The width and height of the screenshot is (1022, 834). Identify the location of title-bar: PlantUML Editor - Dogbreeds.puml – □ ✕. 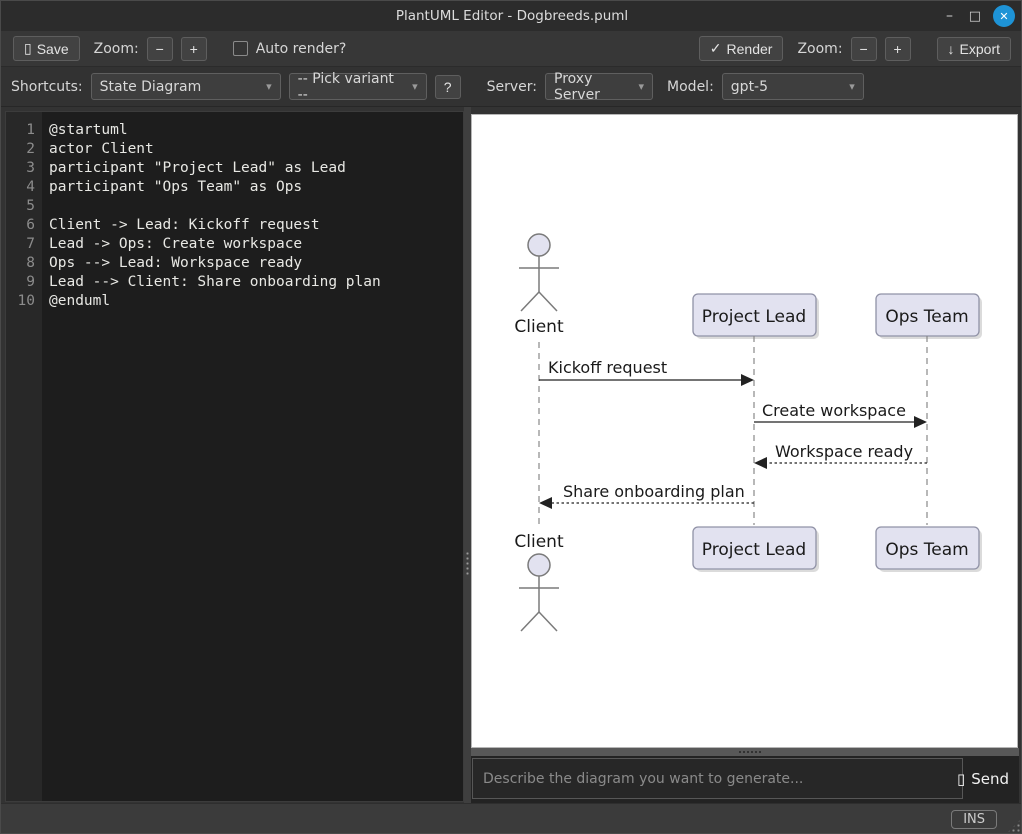
(511, 16).